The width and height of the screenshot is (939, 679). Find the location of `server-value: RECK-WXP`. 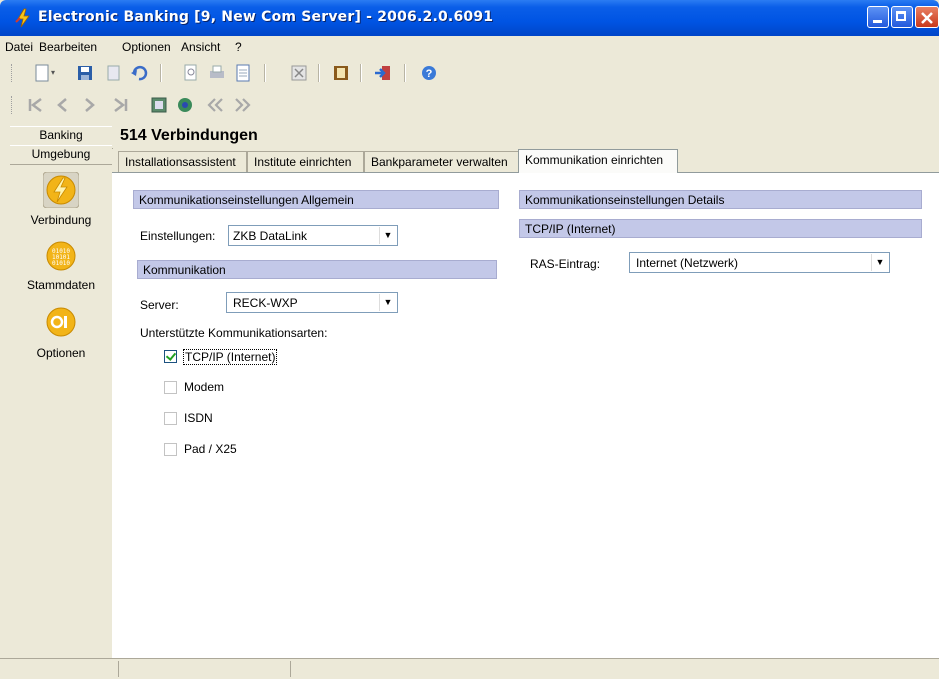

server-value: RECK-WXP is located at coordinates (265, 303).